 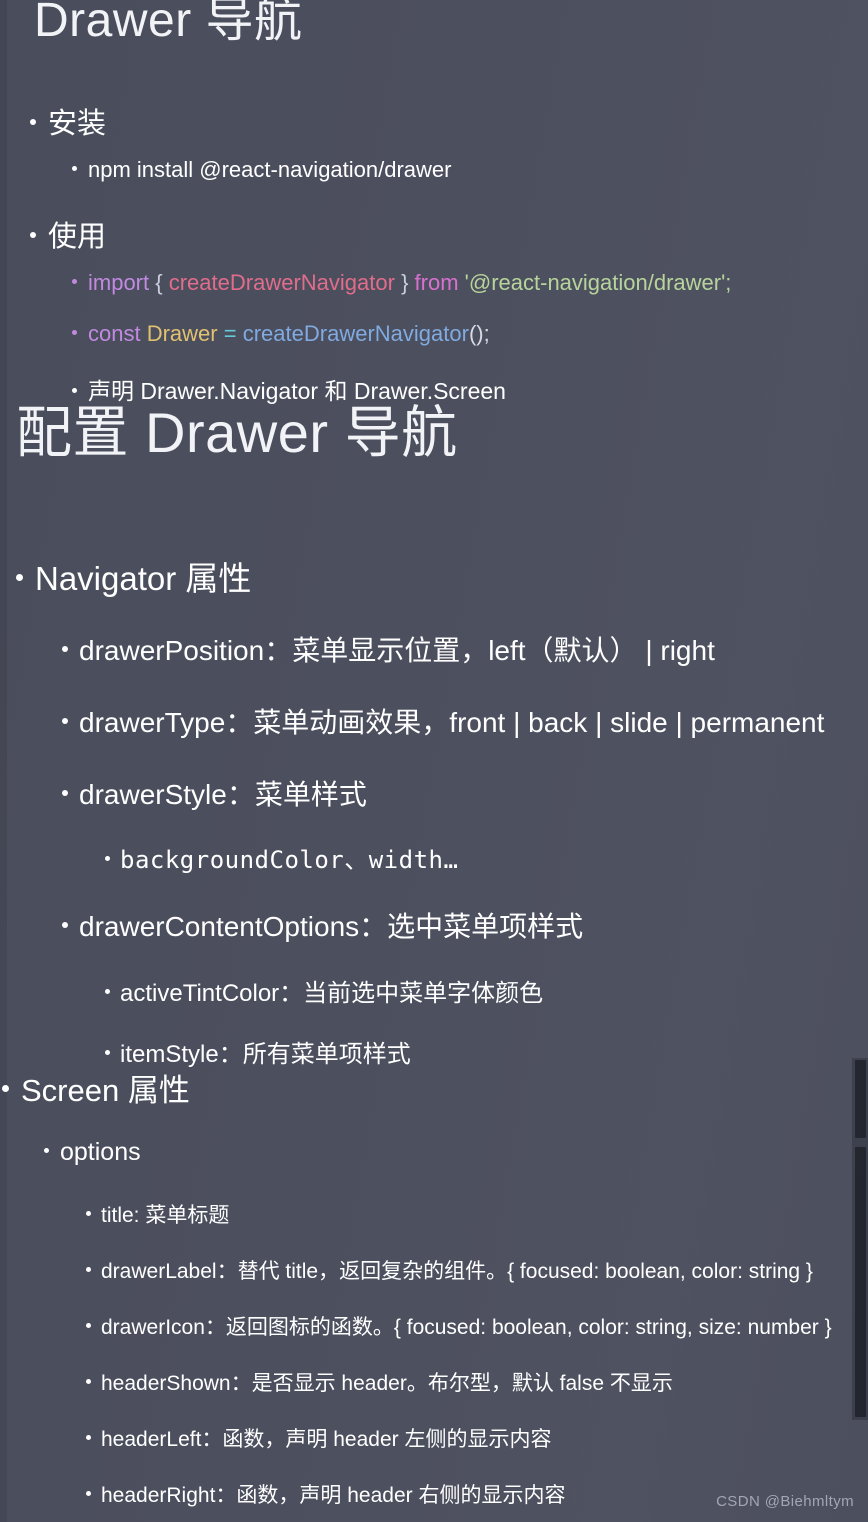 What do you see at coordinates (230, 333) in the screenshot?
I see `token-operator: =` at bounding box center [230, 333].